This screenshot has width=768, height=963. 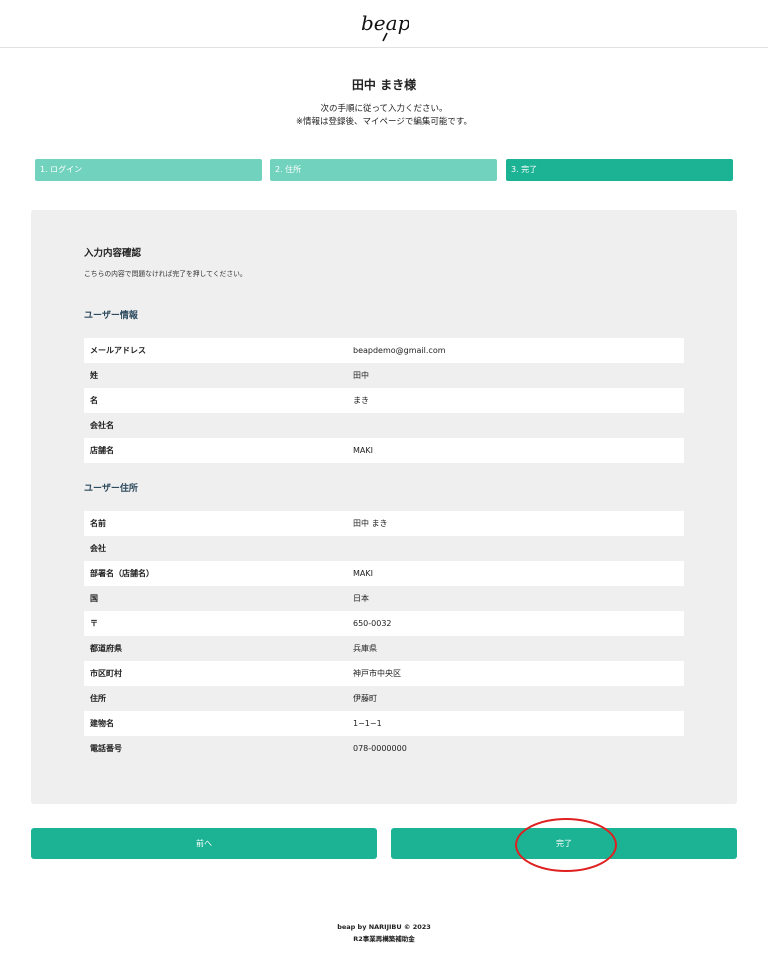 I want to click on row-value: 650-0032, so click(x=372, y=623).